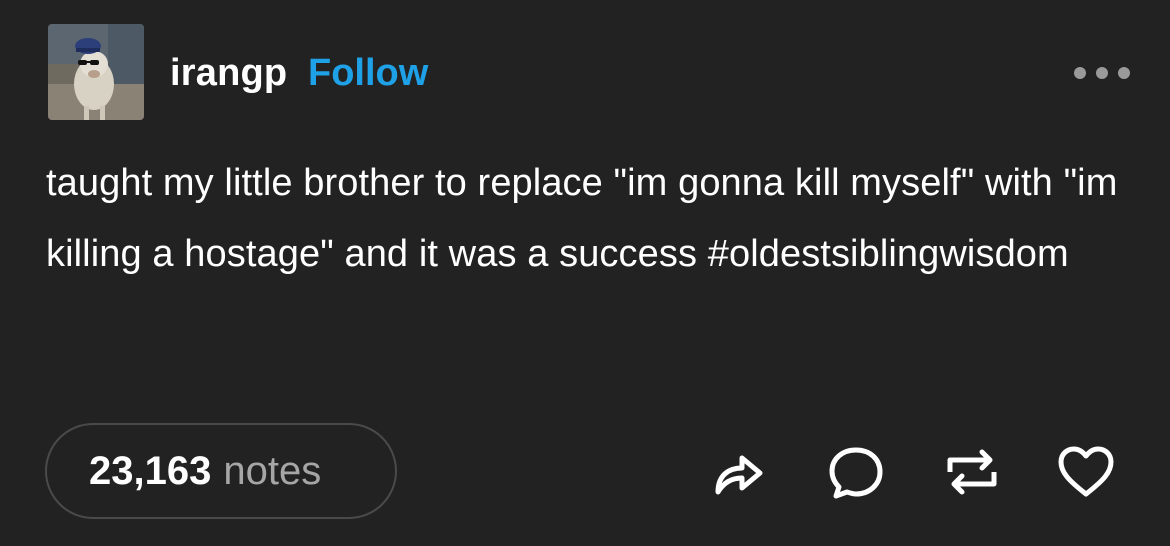  I want to click on more-options-button, so click(1102, 73).